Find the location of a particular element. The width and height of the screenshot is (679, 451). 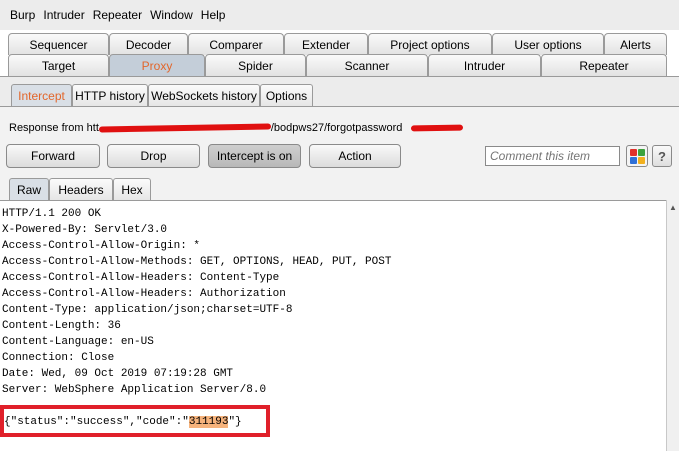

json-prefix: {"status":"success","code":" is located at coordinates (96, 422).